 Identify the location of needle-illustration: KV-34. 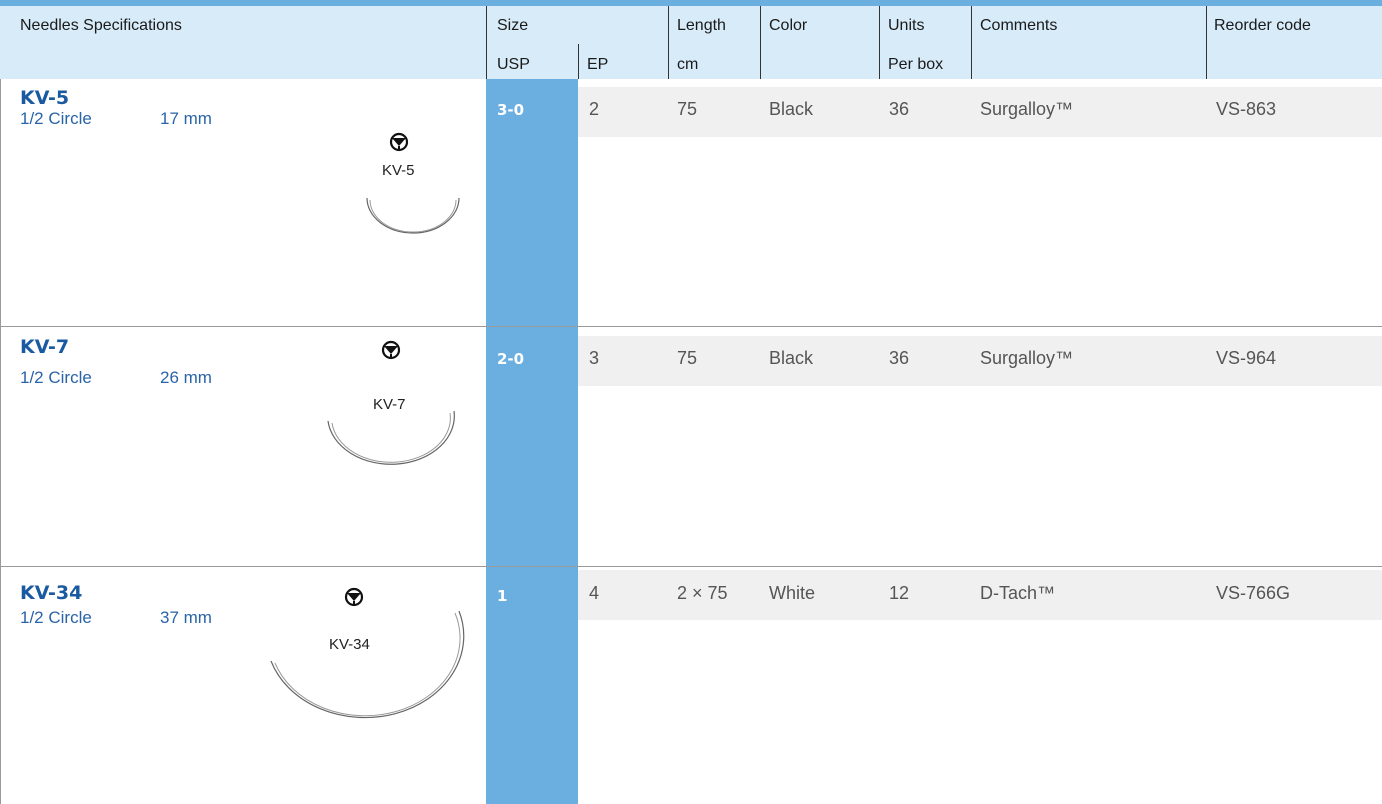
(367, 653).